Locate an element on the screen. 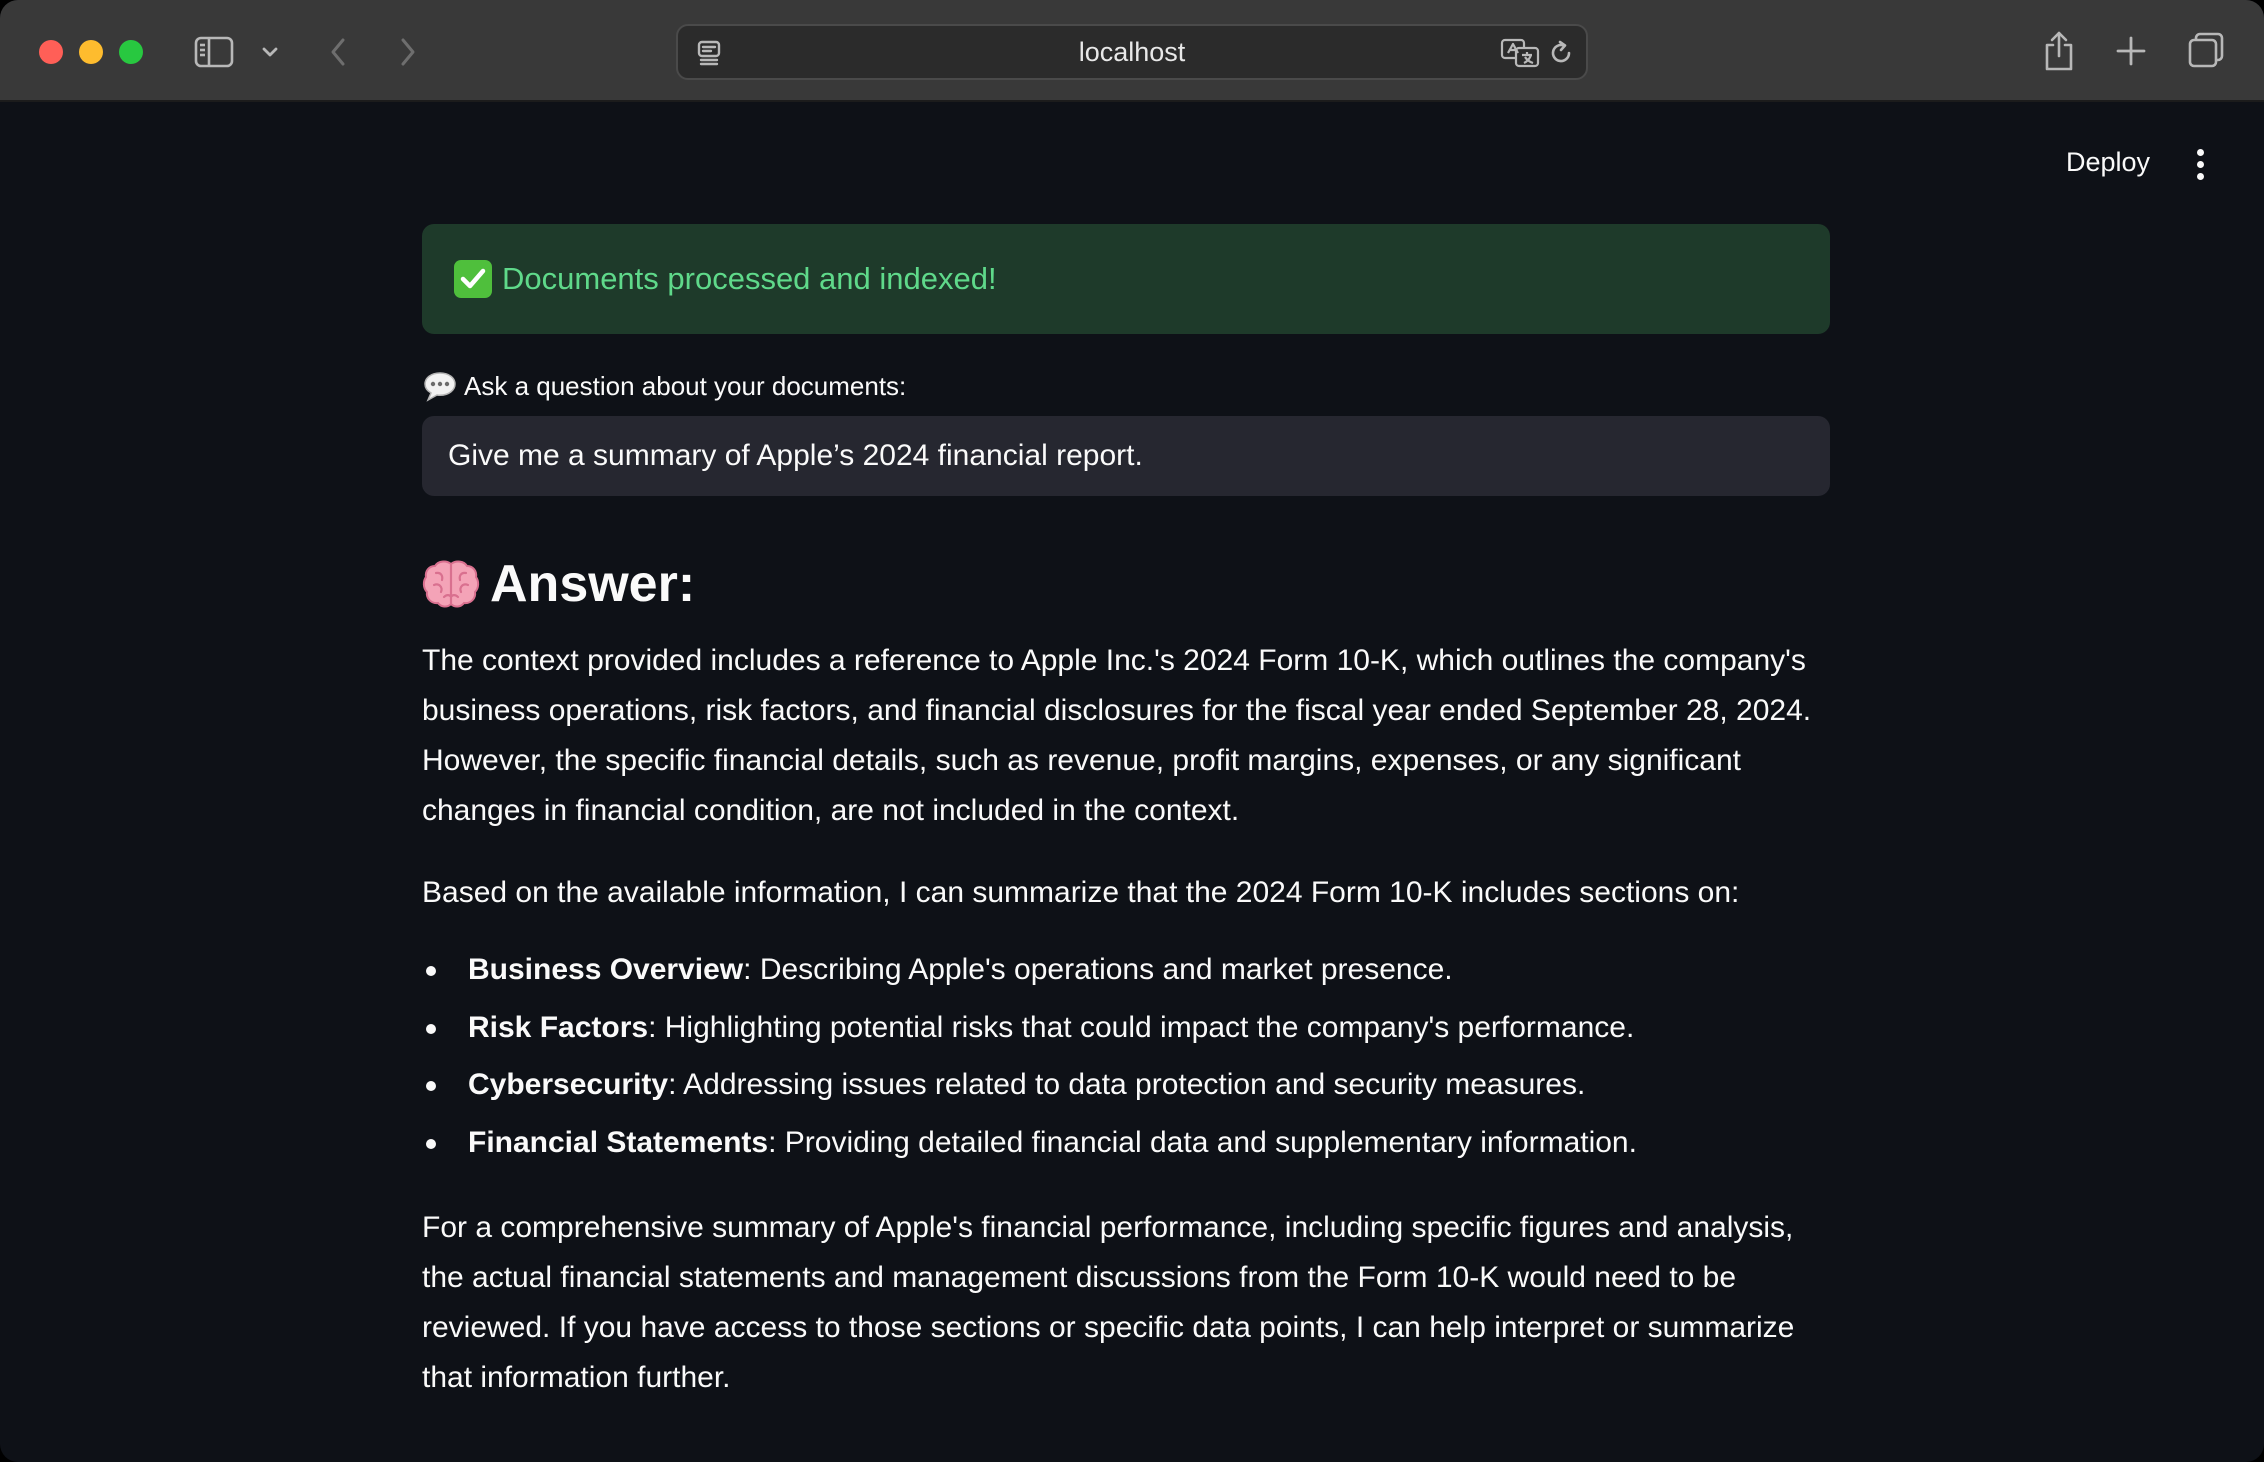 Image resolution: width=2264 pixels, height=1462 pixels. back-arrow-icon is located at coordinates (338, 52).